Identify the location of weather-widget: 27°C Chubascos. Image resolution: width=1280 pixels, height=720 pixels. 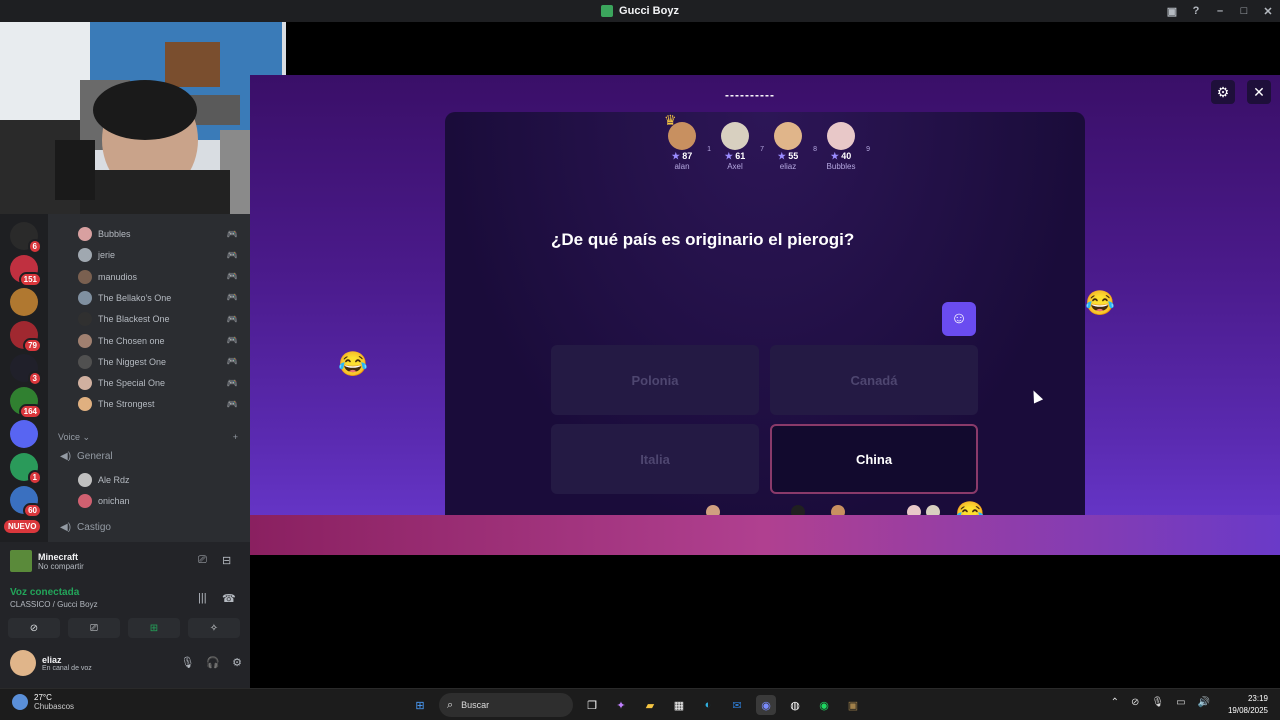
(43, 702).